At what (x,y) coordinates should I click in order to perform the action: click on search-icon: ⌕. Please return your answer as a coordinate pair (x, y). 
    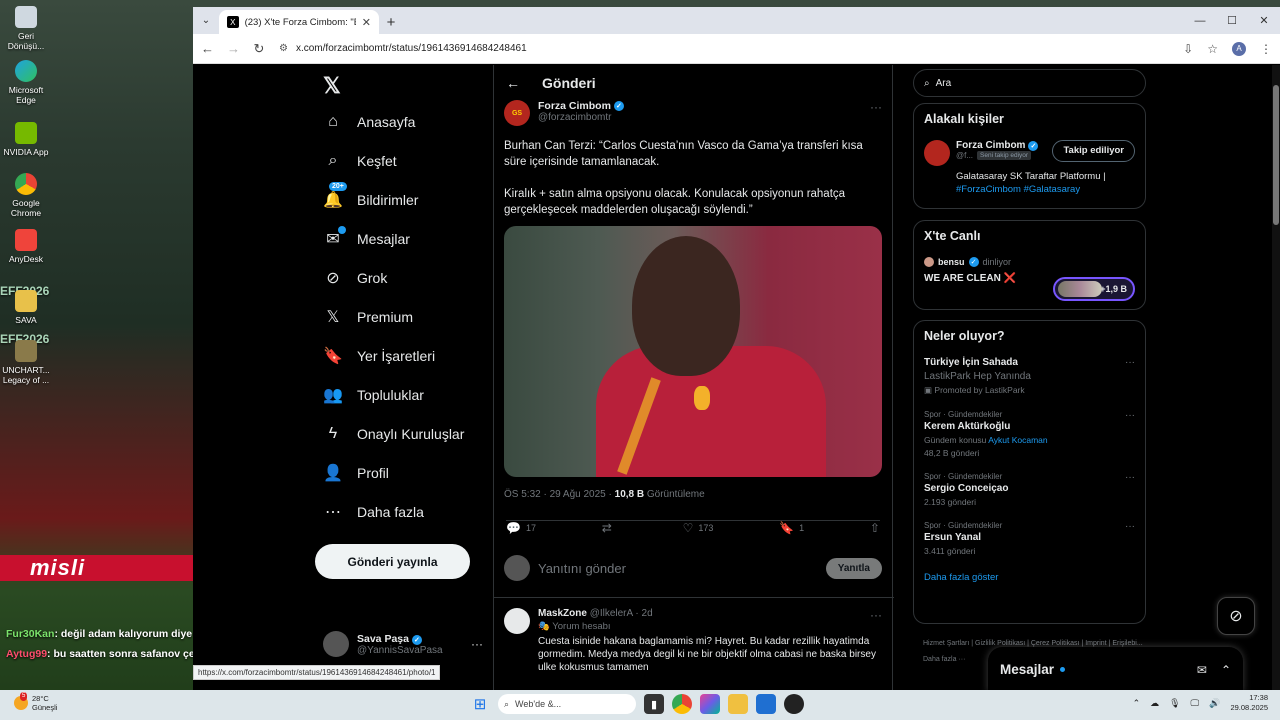
    Looking at the image, I should click on (927, 83).